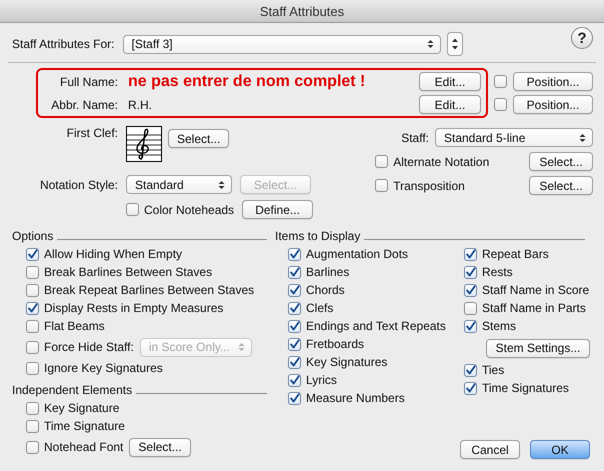 This screenshot has width=604, height=471. What do you see at coordinates (128, 272) in the screenshot?
I see `checkbox-label: Break Barlines Between Staves` at bounding box center [128, 272].